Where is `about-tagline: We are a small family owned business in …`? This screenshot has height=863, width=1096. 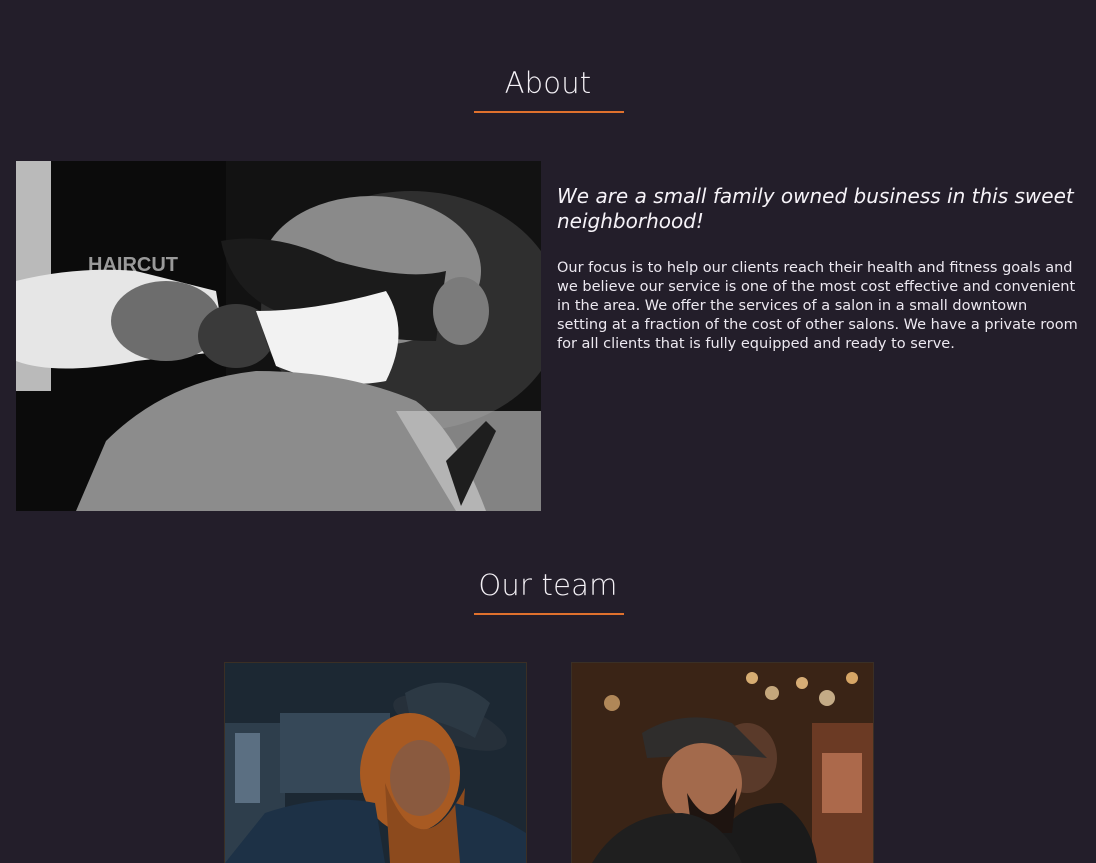 about-tagline: We are a small family owned business in … is located at coordinates (815, 208).